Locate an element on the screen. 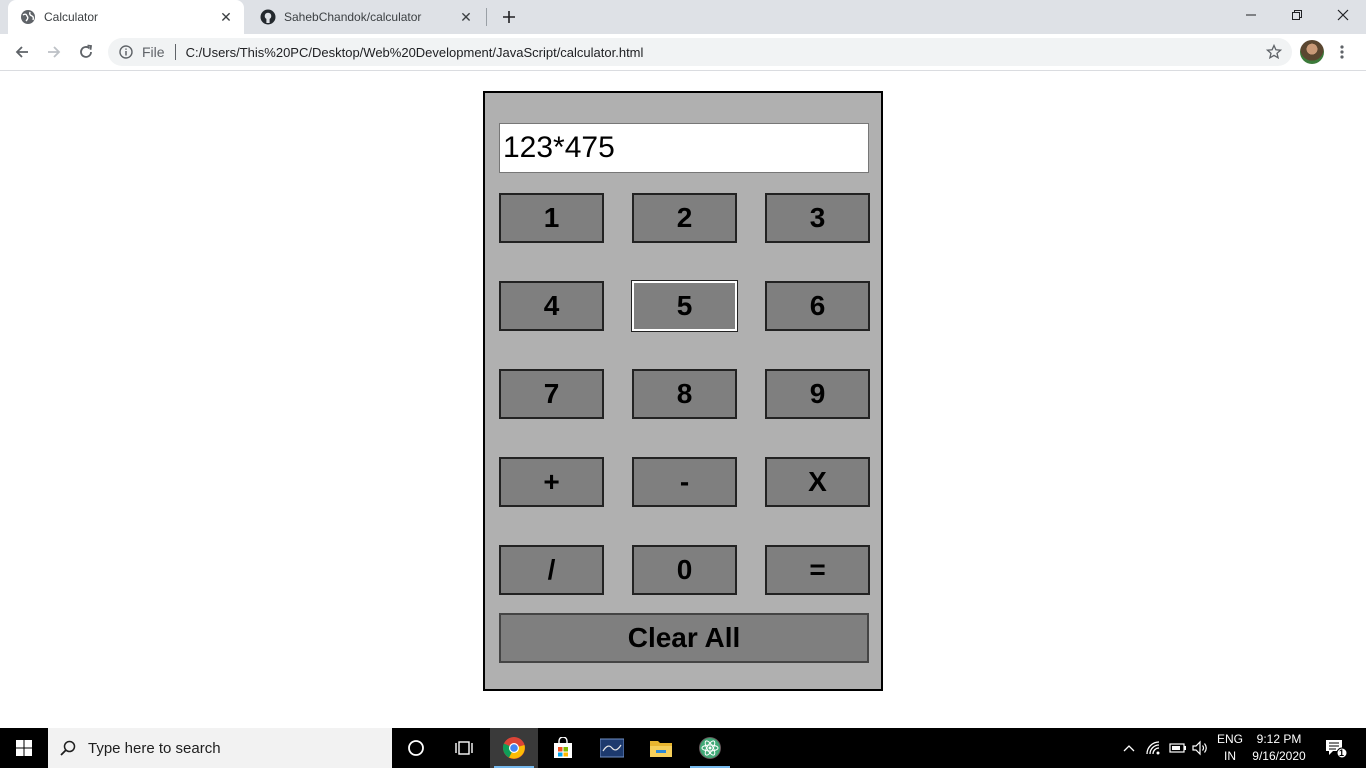 The image size is (1366, 768). taskbar-search: Type here to search is located at coordinates (220, 748).